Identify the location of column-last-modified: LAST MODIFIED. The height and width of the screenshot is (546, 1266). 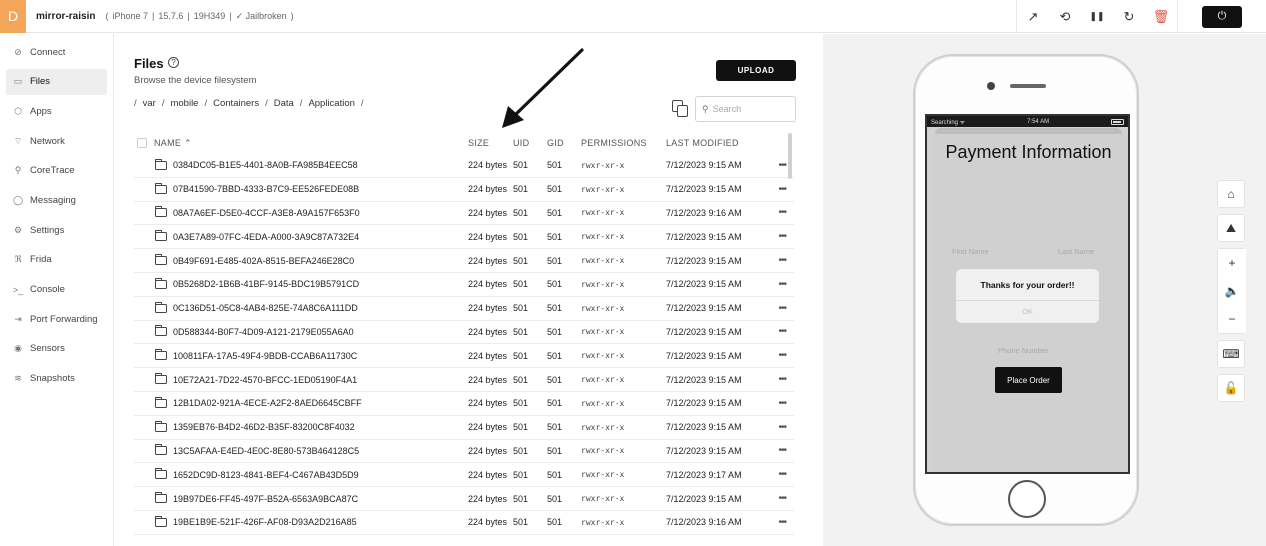
(716, 143).